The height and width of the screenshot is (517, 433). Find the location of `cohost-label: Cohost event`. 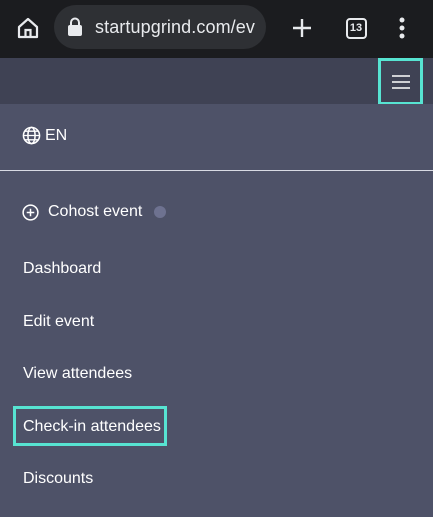

cohost-label: Cohost event is located at coordinates (95, 211).